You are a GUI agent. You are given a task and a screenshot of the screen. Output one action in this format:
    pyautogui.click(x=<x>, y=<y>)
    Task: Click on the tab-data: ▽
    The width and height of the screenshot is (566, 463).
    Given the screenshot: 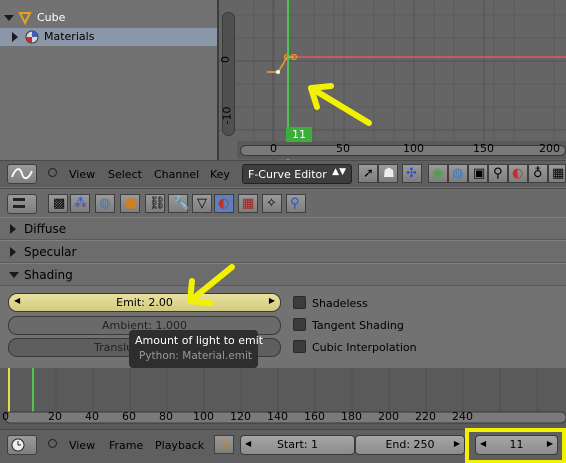 What is the action you would take?
    pyautogui.click(x=202, y=203)
    